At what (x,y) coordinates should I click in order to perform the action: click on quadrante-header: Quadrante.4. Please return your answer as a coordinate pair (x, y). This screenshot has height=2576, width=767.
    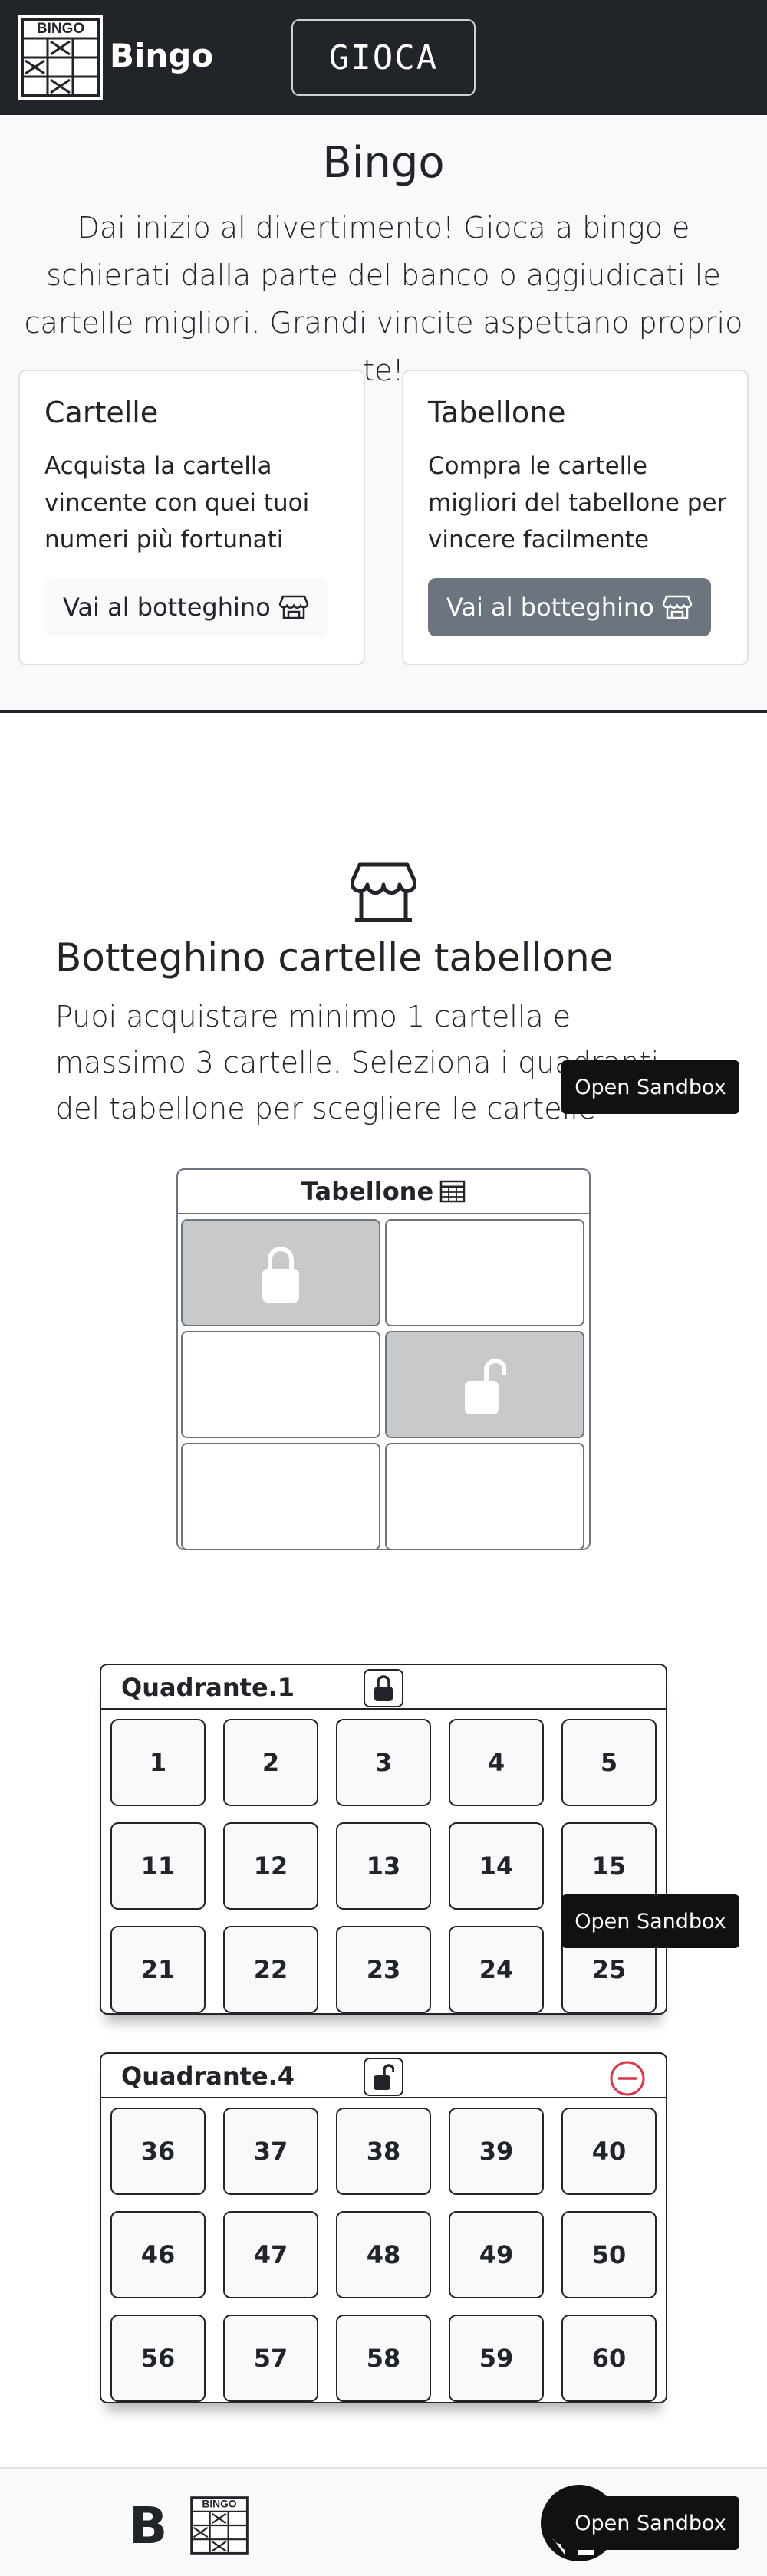
    Looking at the image, I should click on (383, 2076).